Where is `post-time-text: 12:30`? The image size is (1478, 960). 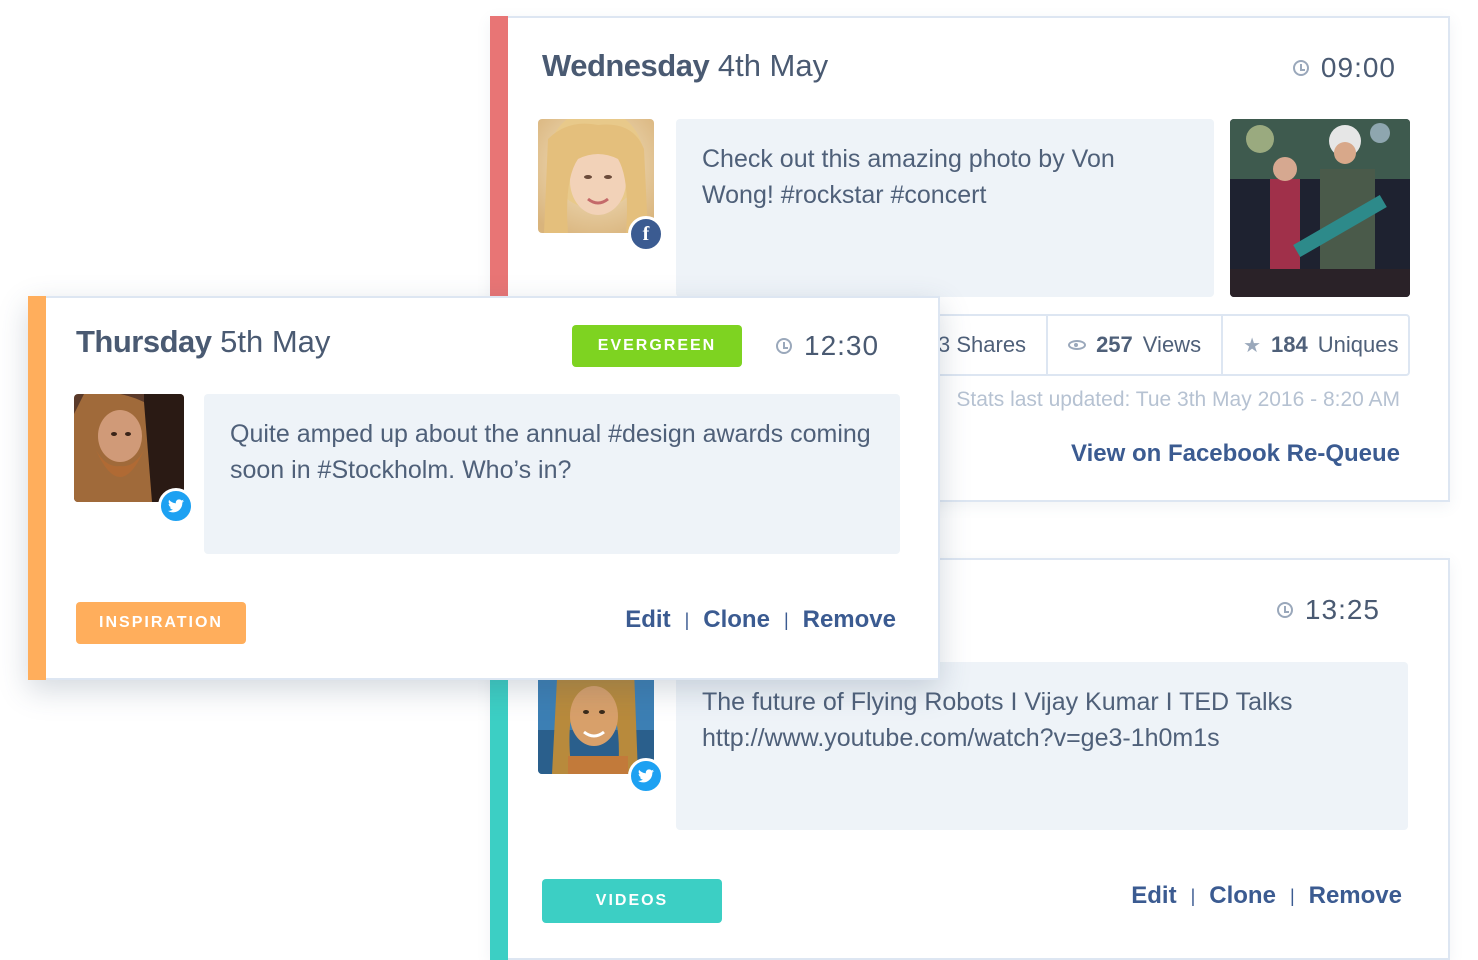 post-time-text: 12:30 is located at coordinates (842, 345).